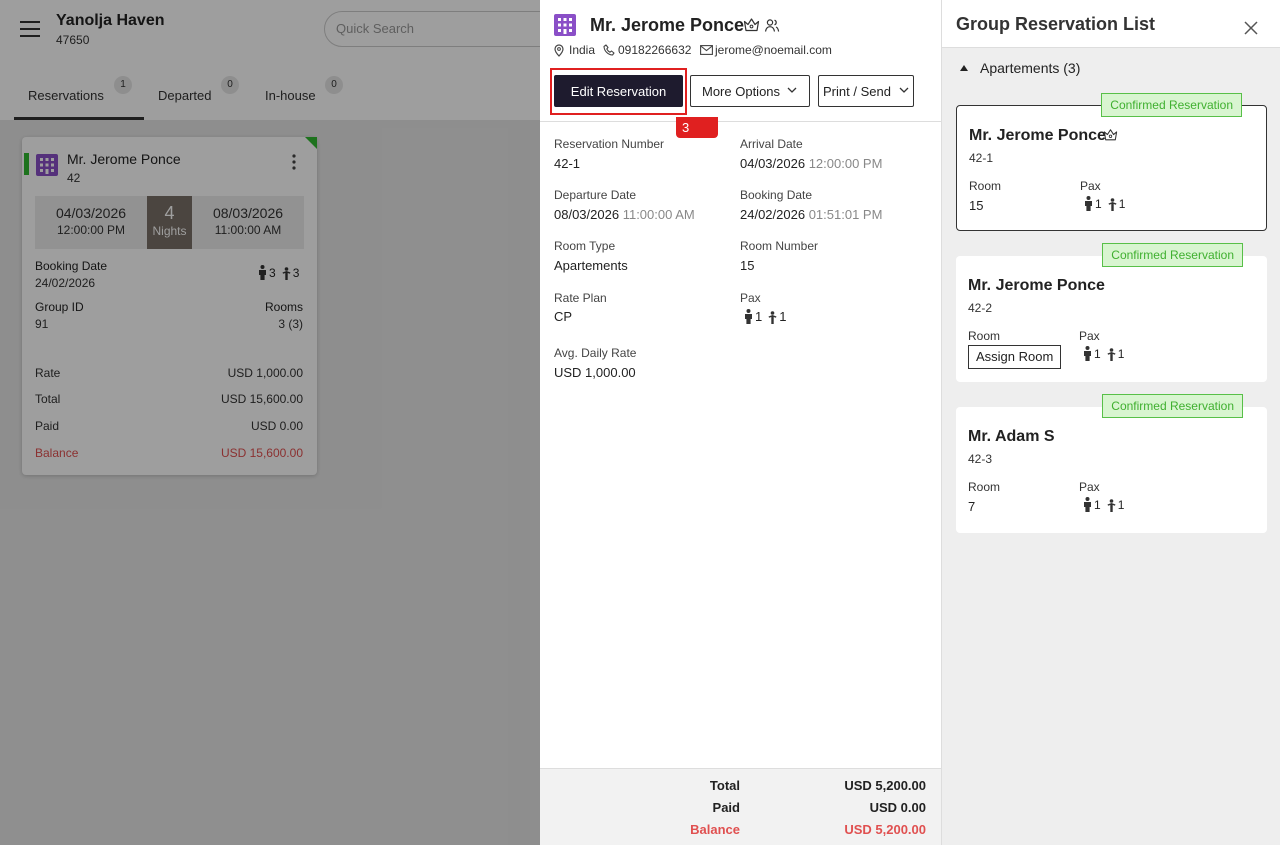 The width and height of the screenshot is (1280, 845). What do you see at coordinates (972, 506) in the screenshot?
I see `room-value: 7` at bounding box center [972, 506].